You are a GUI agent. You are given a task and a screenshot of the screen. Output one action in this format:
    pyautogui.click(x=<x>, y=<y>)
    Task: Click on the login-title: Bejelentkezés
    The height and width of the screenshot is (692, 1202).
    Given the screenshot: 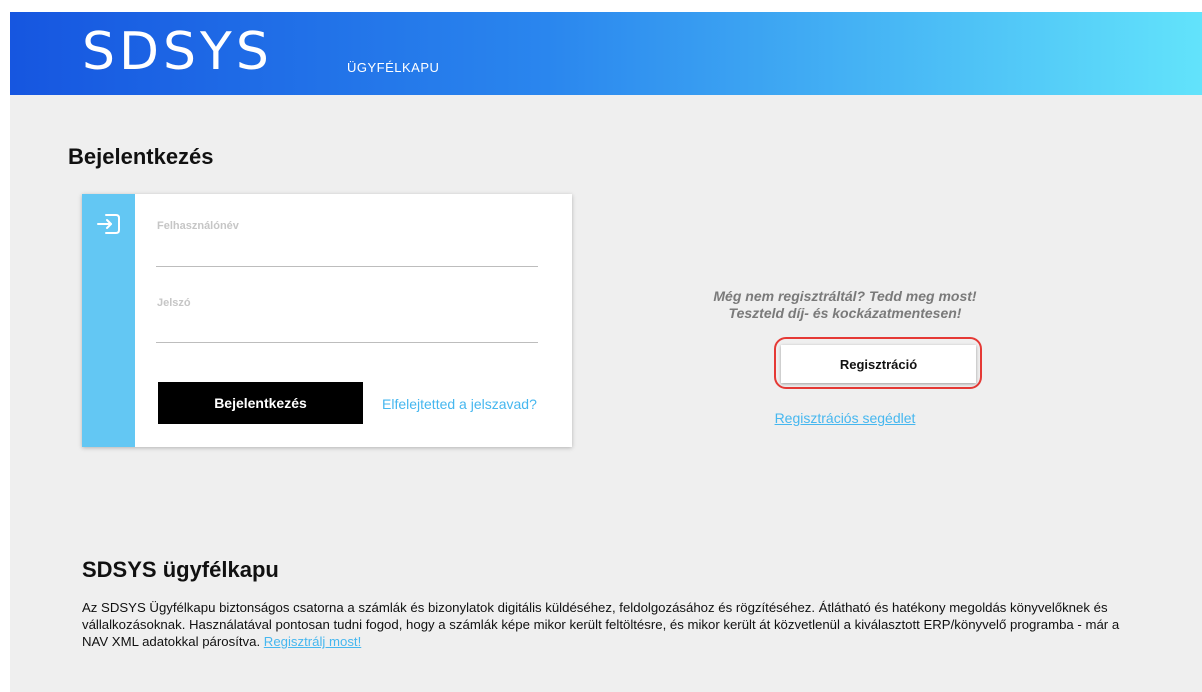 What is the action you would take?
    pyautogui.click(x=141, y=156)
    